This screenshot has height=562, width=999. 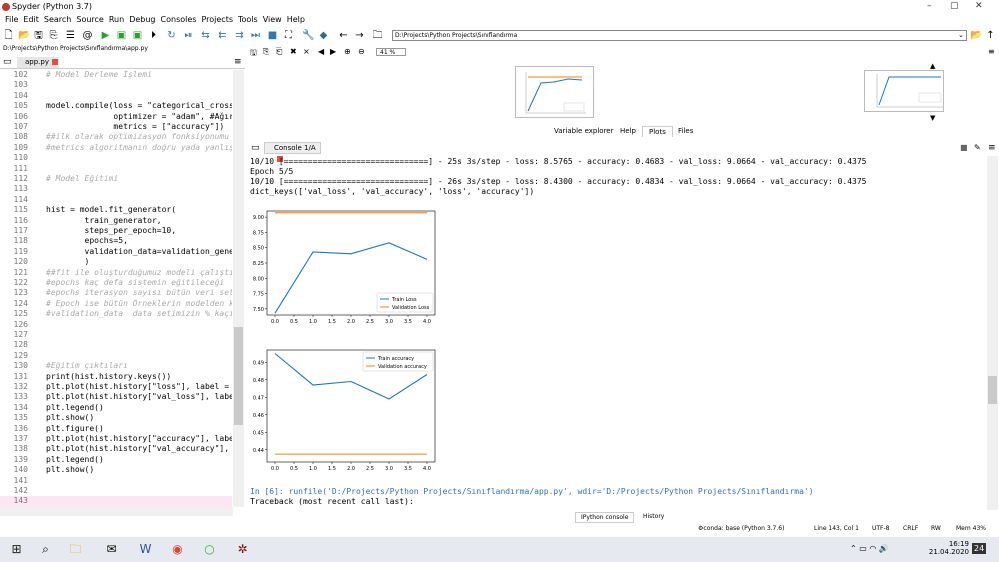 What do you see at coordinates (20, 428) in the screenshot?
I see `line-number: 136` at bounding box center [20, 428].